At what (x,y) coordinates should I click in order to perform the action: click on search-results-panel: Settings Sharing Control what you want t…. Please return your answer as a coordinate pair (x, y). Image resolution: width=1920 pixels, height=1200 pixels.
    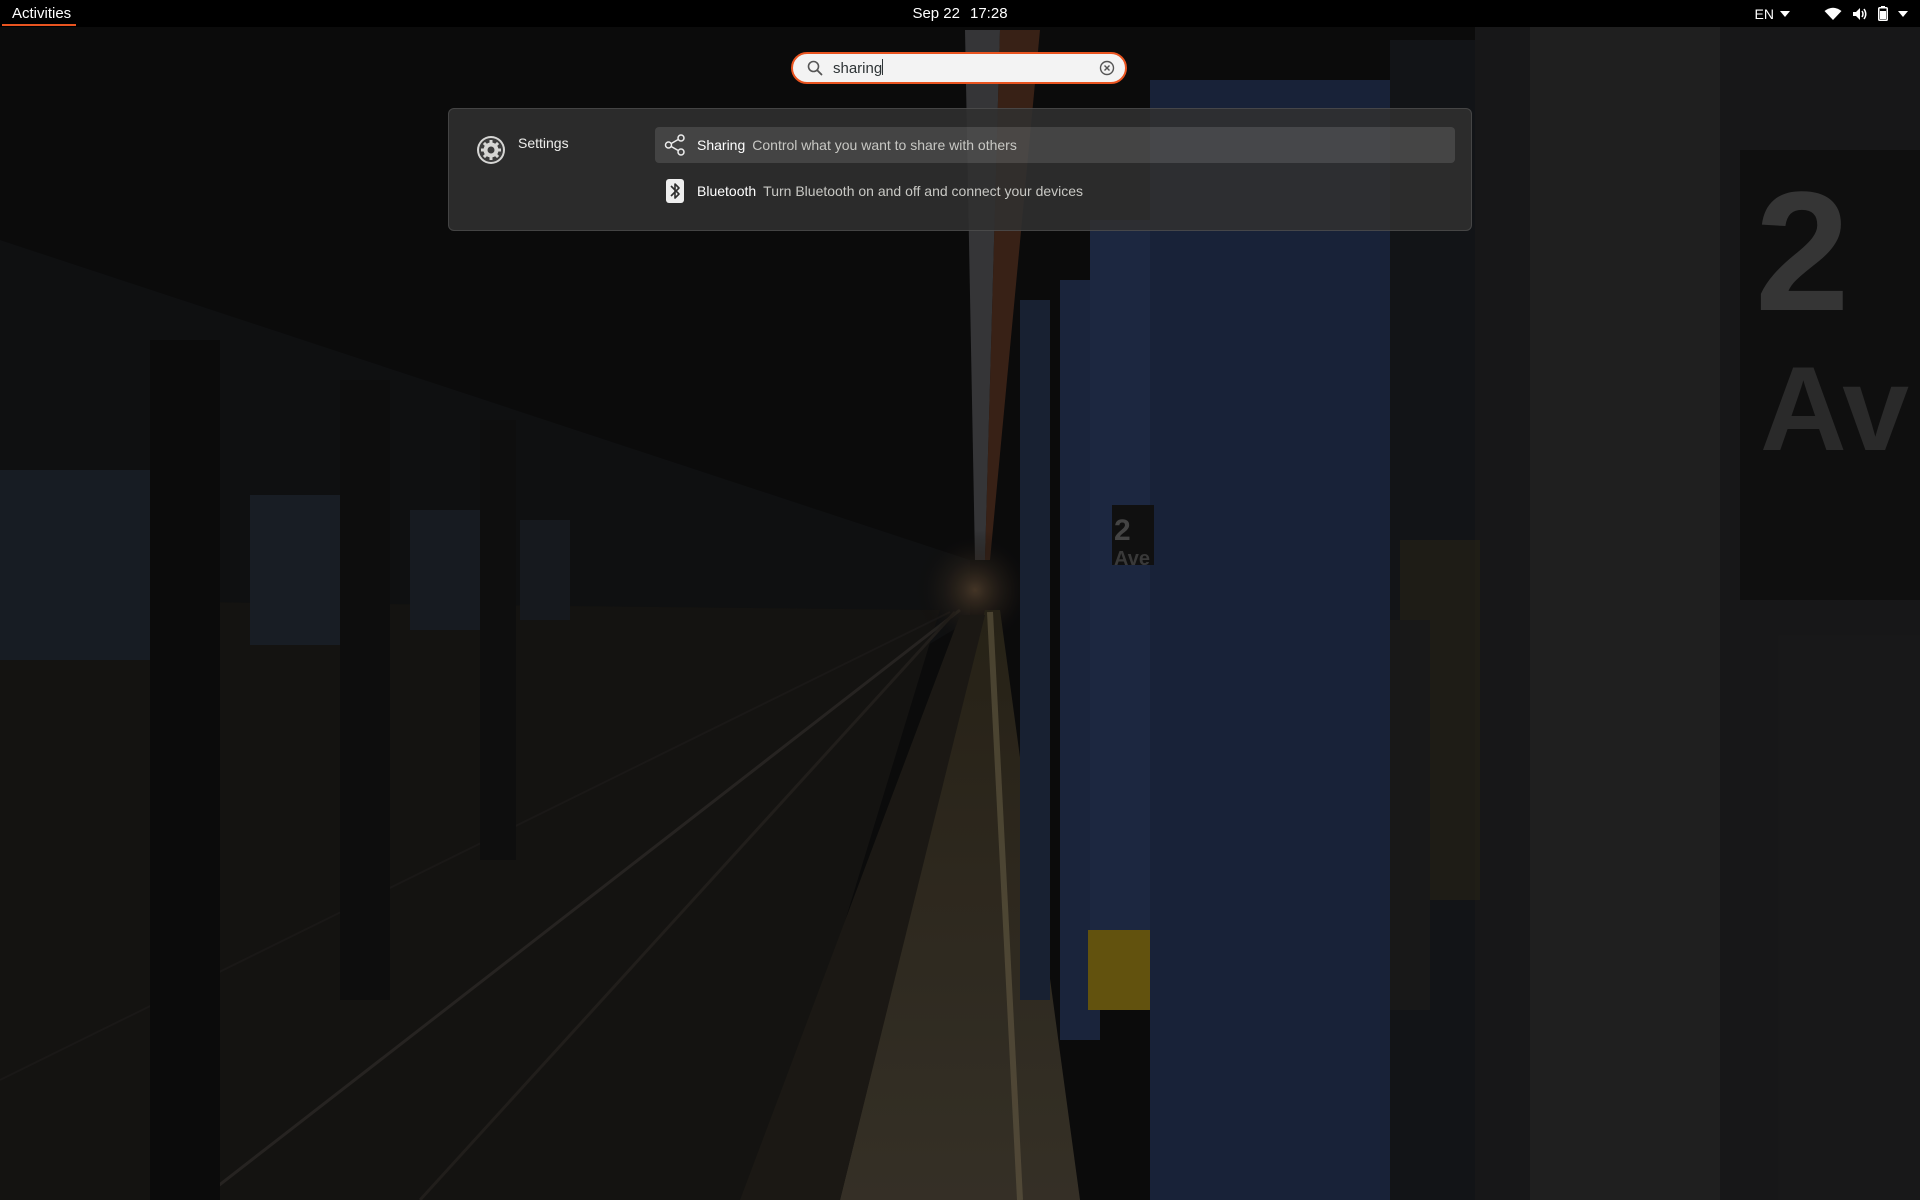
    Looking at the image, I should click on (960, 169).